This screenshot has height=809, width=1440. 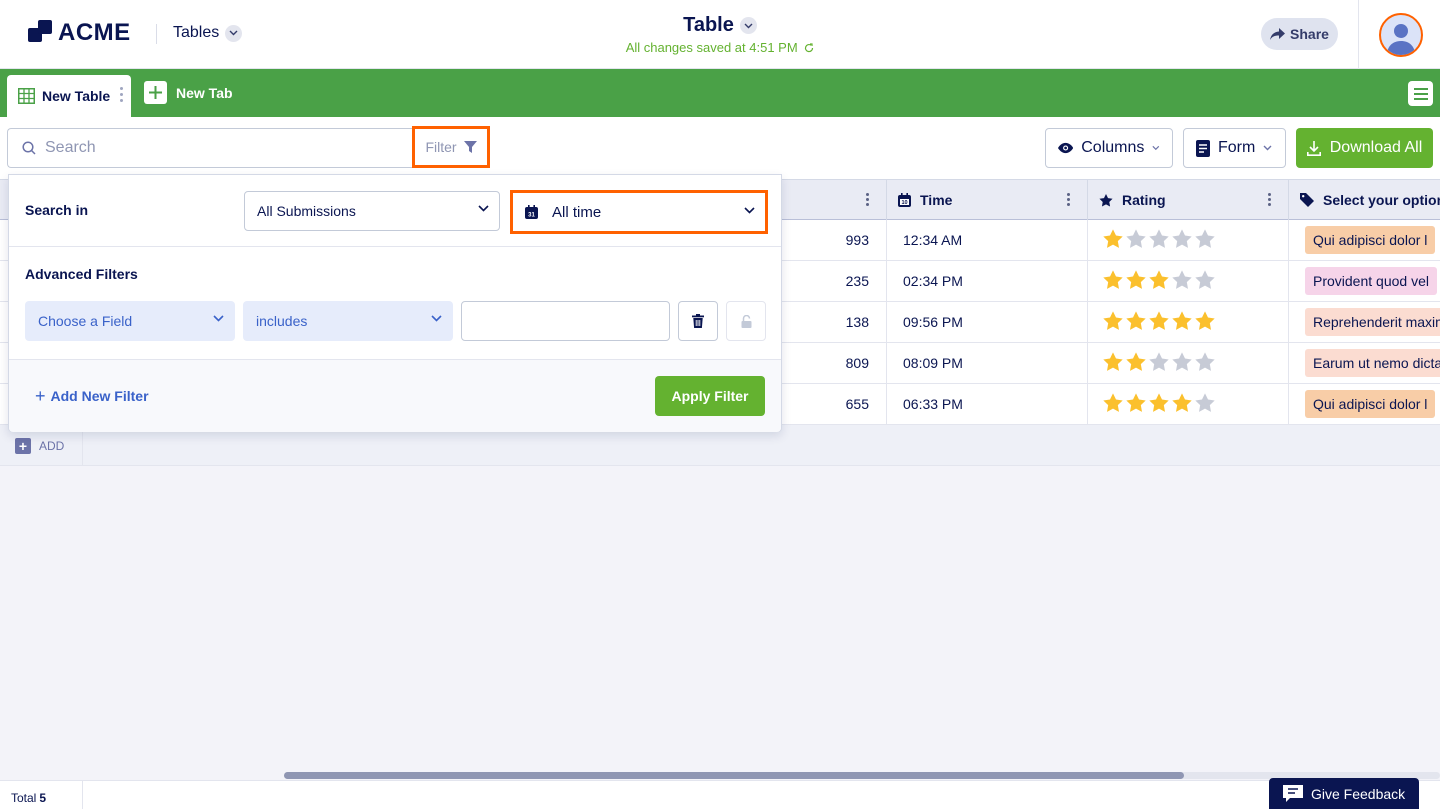 I want to click on tab-options-icon, so click(x=122, y=96).